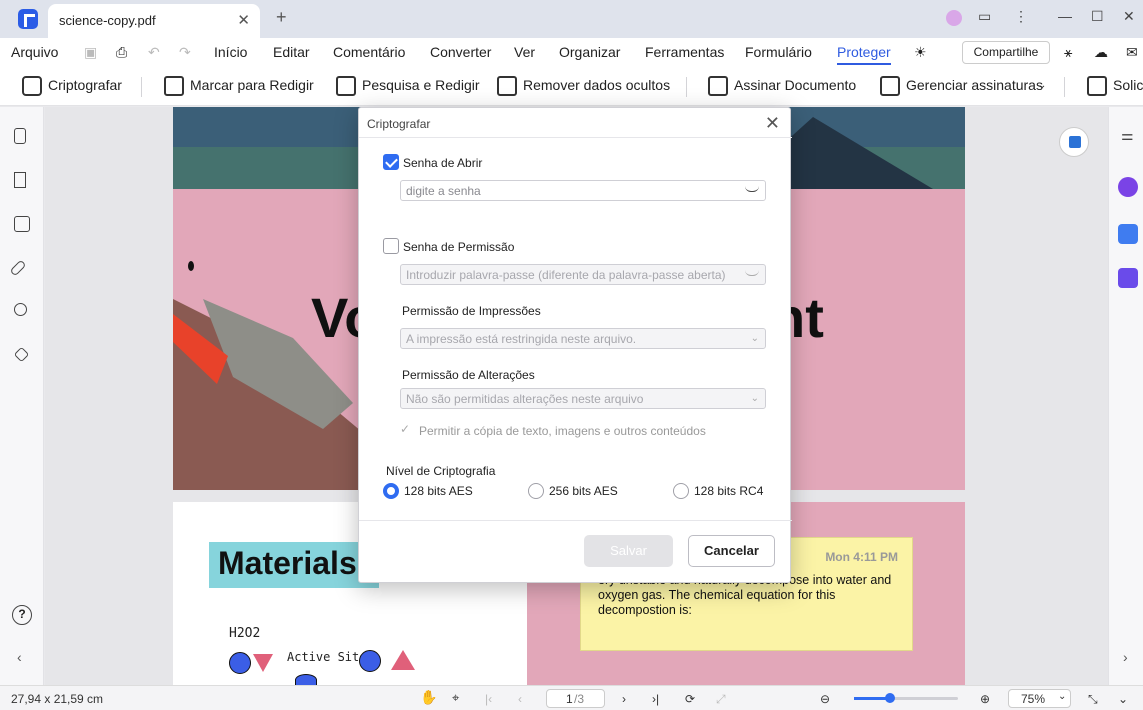 The width and height of the screenshot is (1143, 710). Describe the element at coordinates (1132, 52) in the screenshot. I see `mail-icon: ✉` at that location.